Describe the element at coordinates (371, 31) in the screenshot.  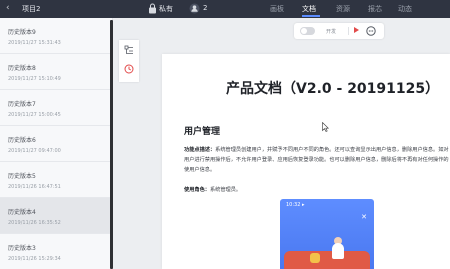
I see `comment-icon` at that location.